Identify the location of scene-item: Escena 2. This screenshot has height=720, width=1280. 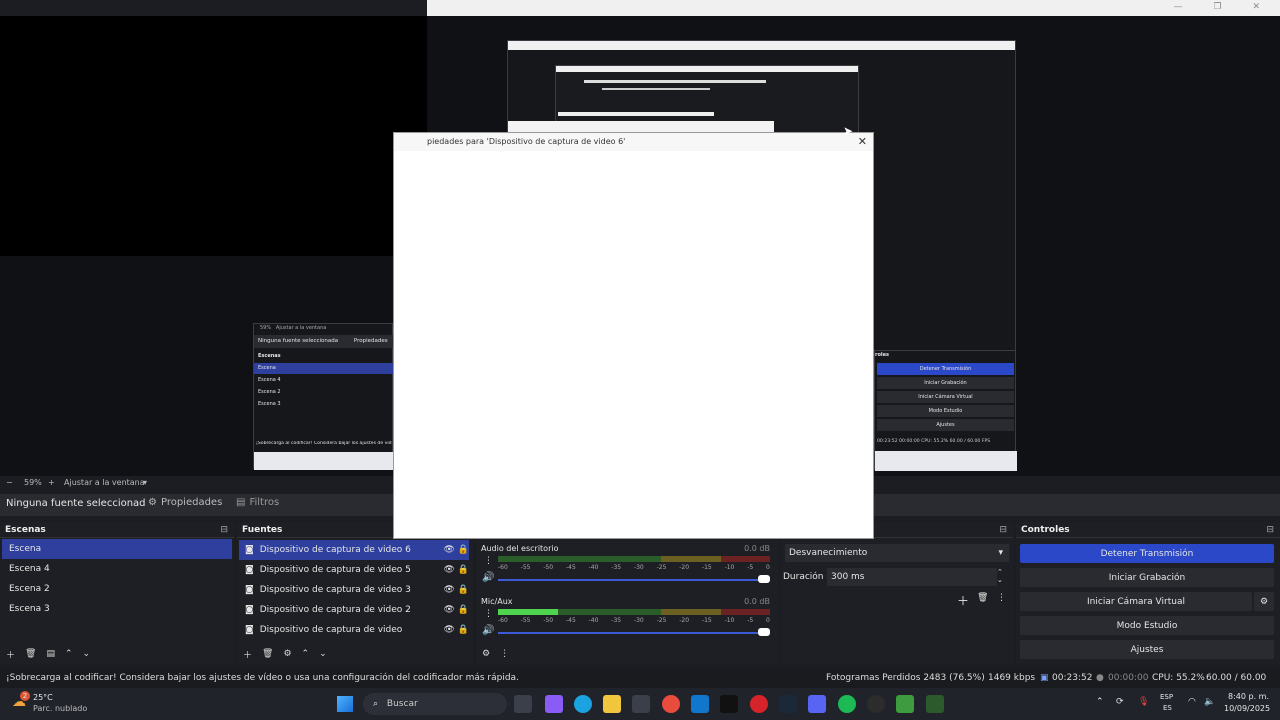
(117, 589).